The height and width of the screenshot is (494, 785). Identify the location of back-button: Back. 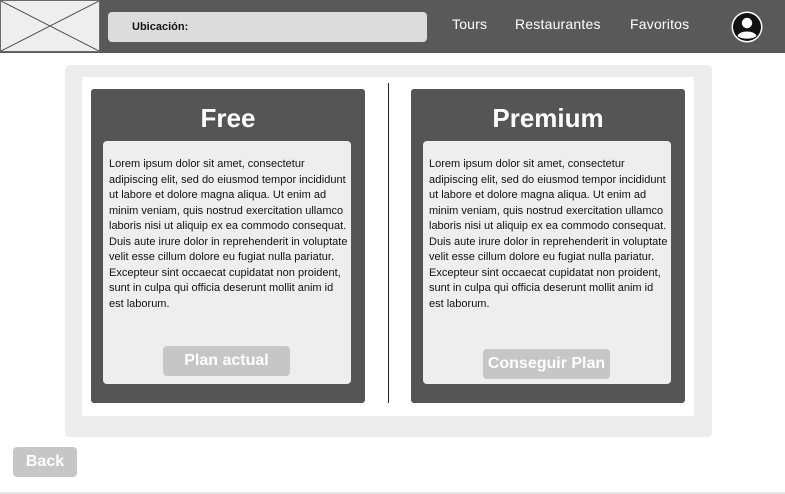
(45, 462).